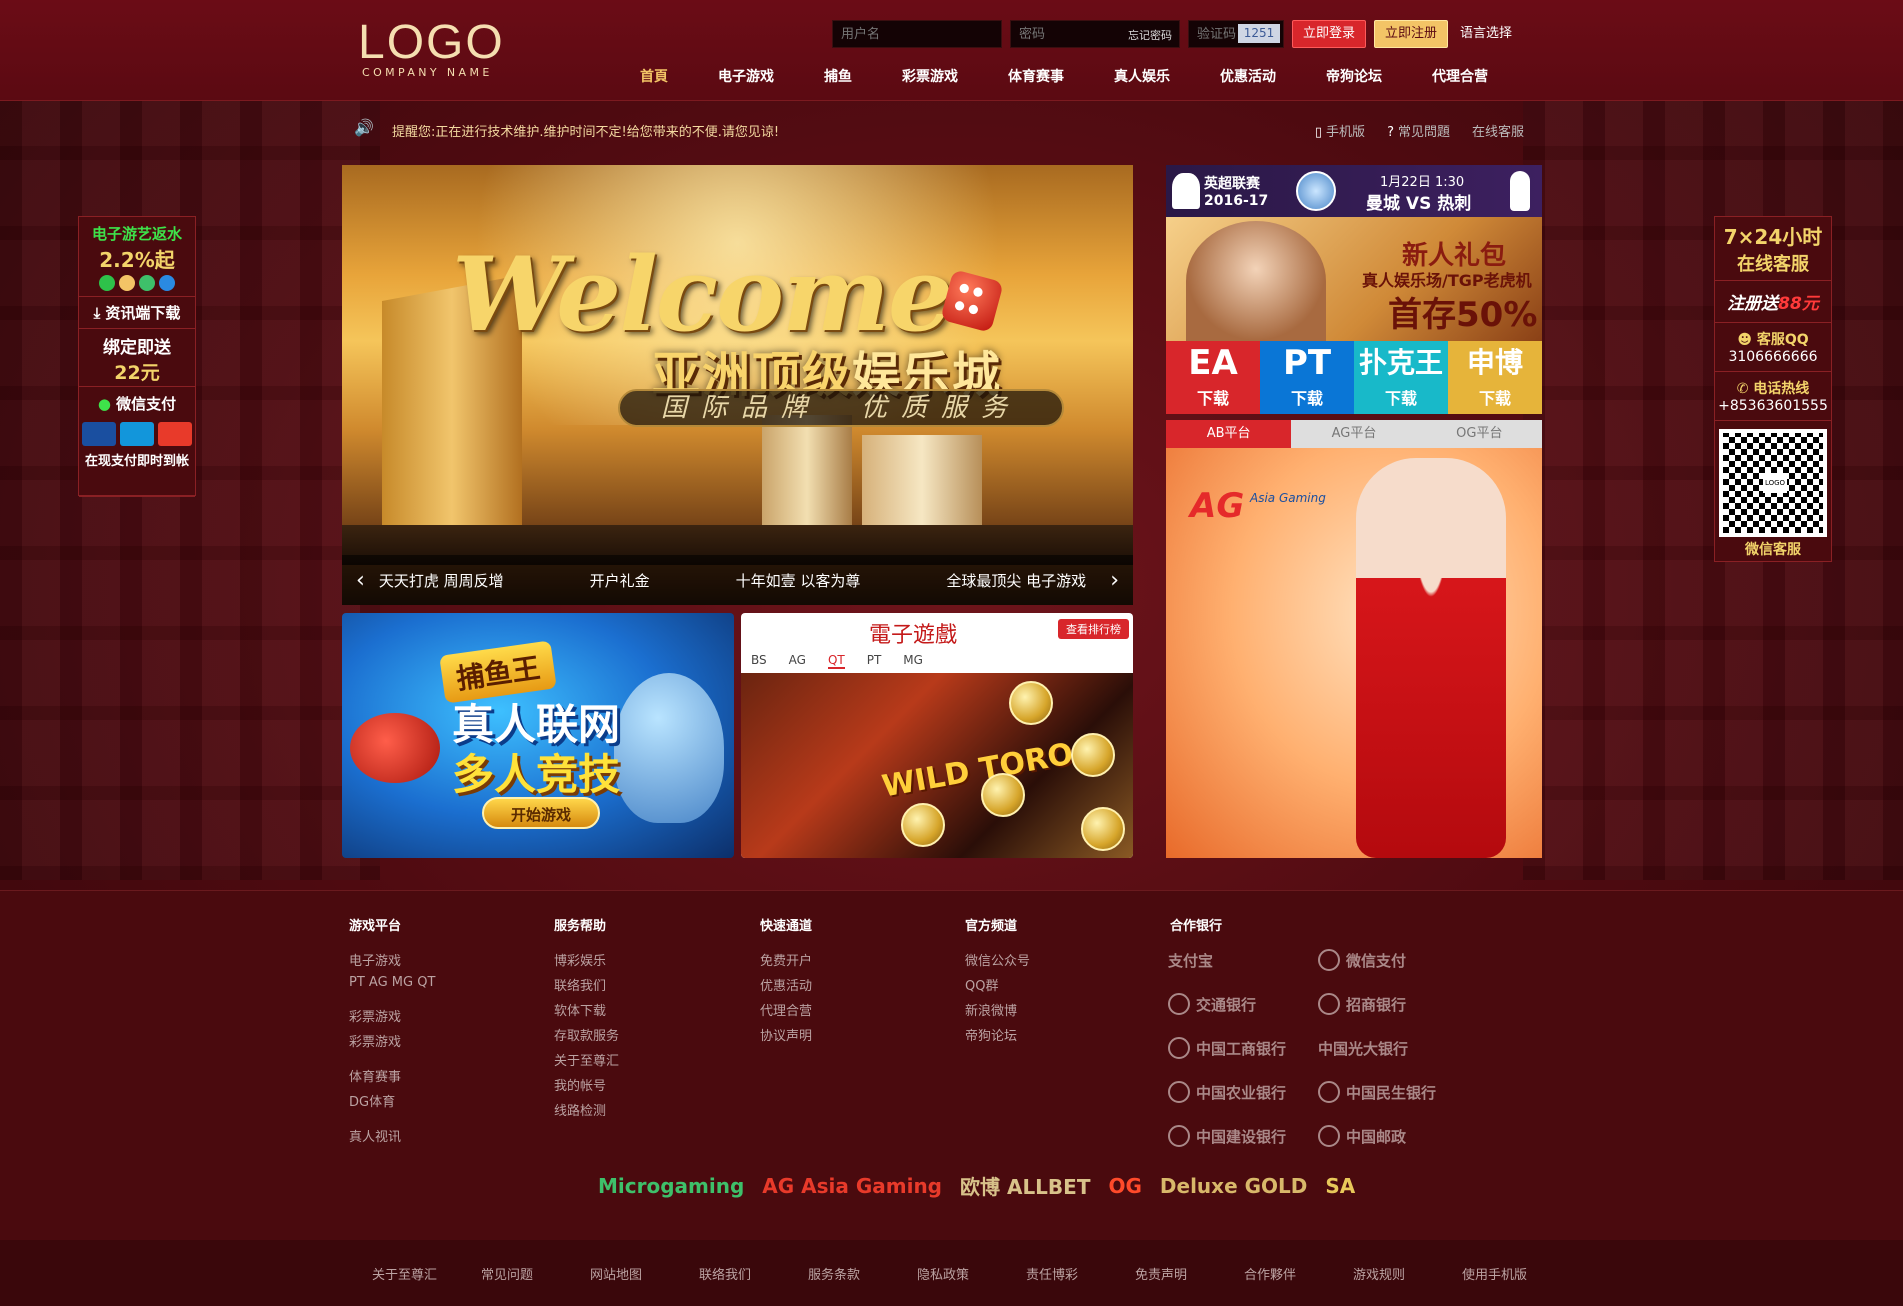 The height and width of the screenshot is (1306, 1903). I want to click on download-sunbet-button: 申博 下载, so click(1495, 377).